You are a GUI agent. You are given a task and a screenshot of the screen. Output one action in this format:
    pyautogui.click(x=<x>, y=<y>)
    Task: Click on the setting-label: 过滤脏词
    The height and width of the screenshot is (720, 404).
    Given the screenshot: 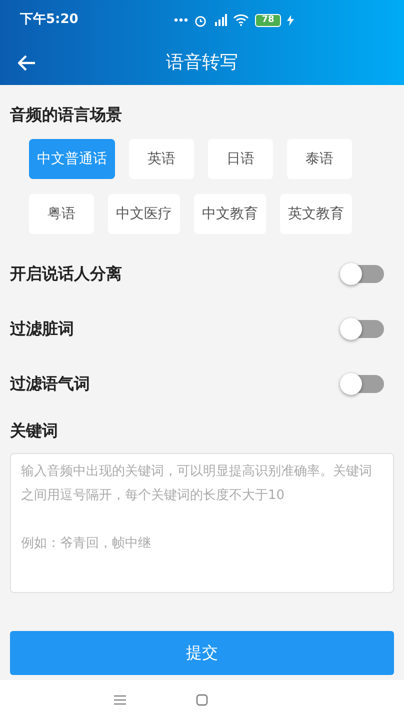 What is the action you would take?
    pyautogui.click(x=42, y=329)
    